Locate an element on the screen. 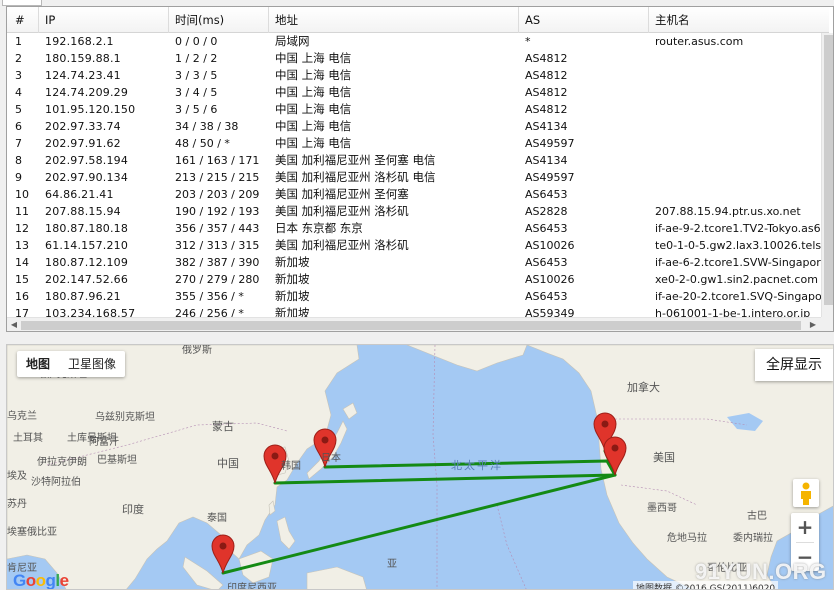  column-header-time: 时间(ms) is located at coordinates (219, 20).